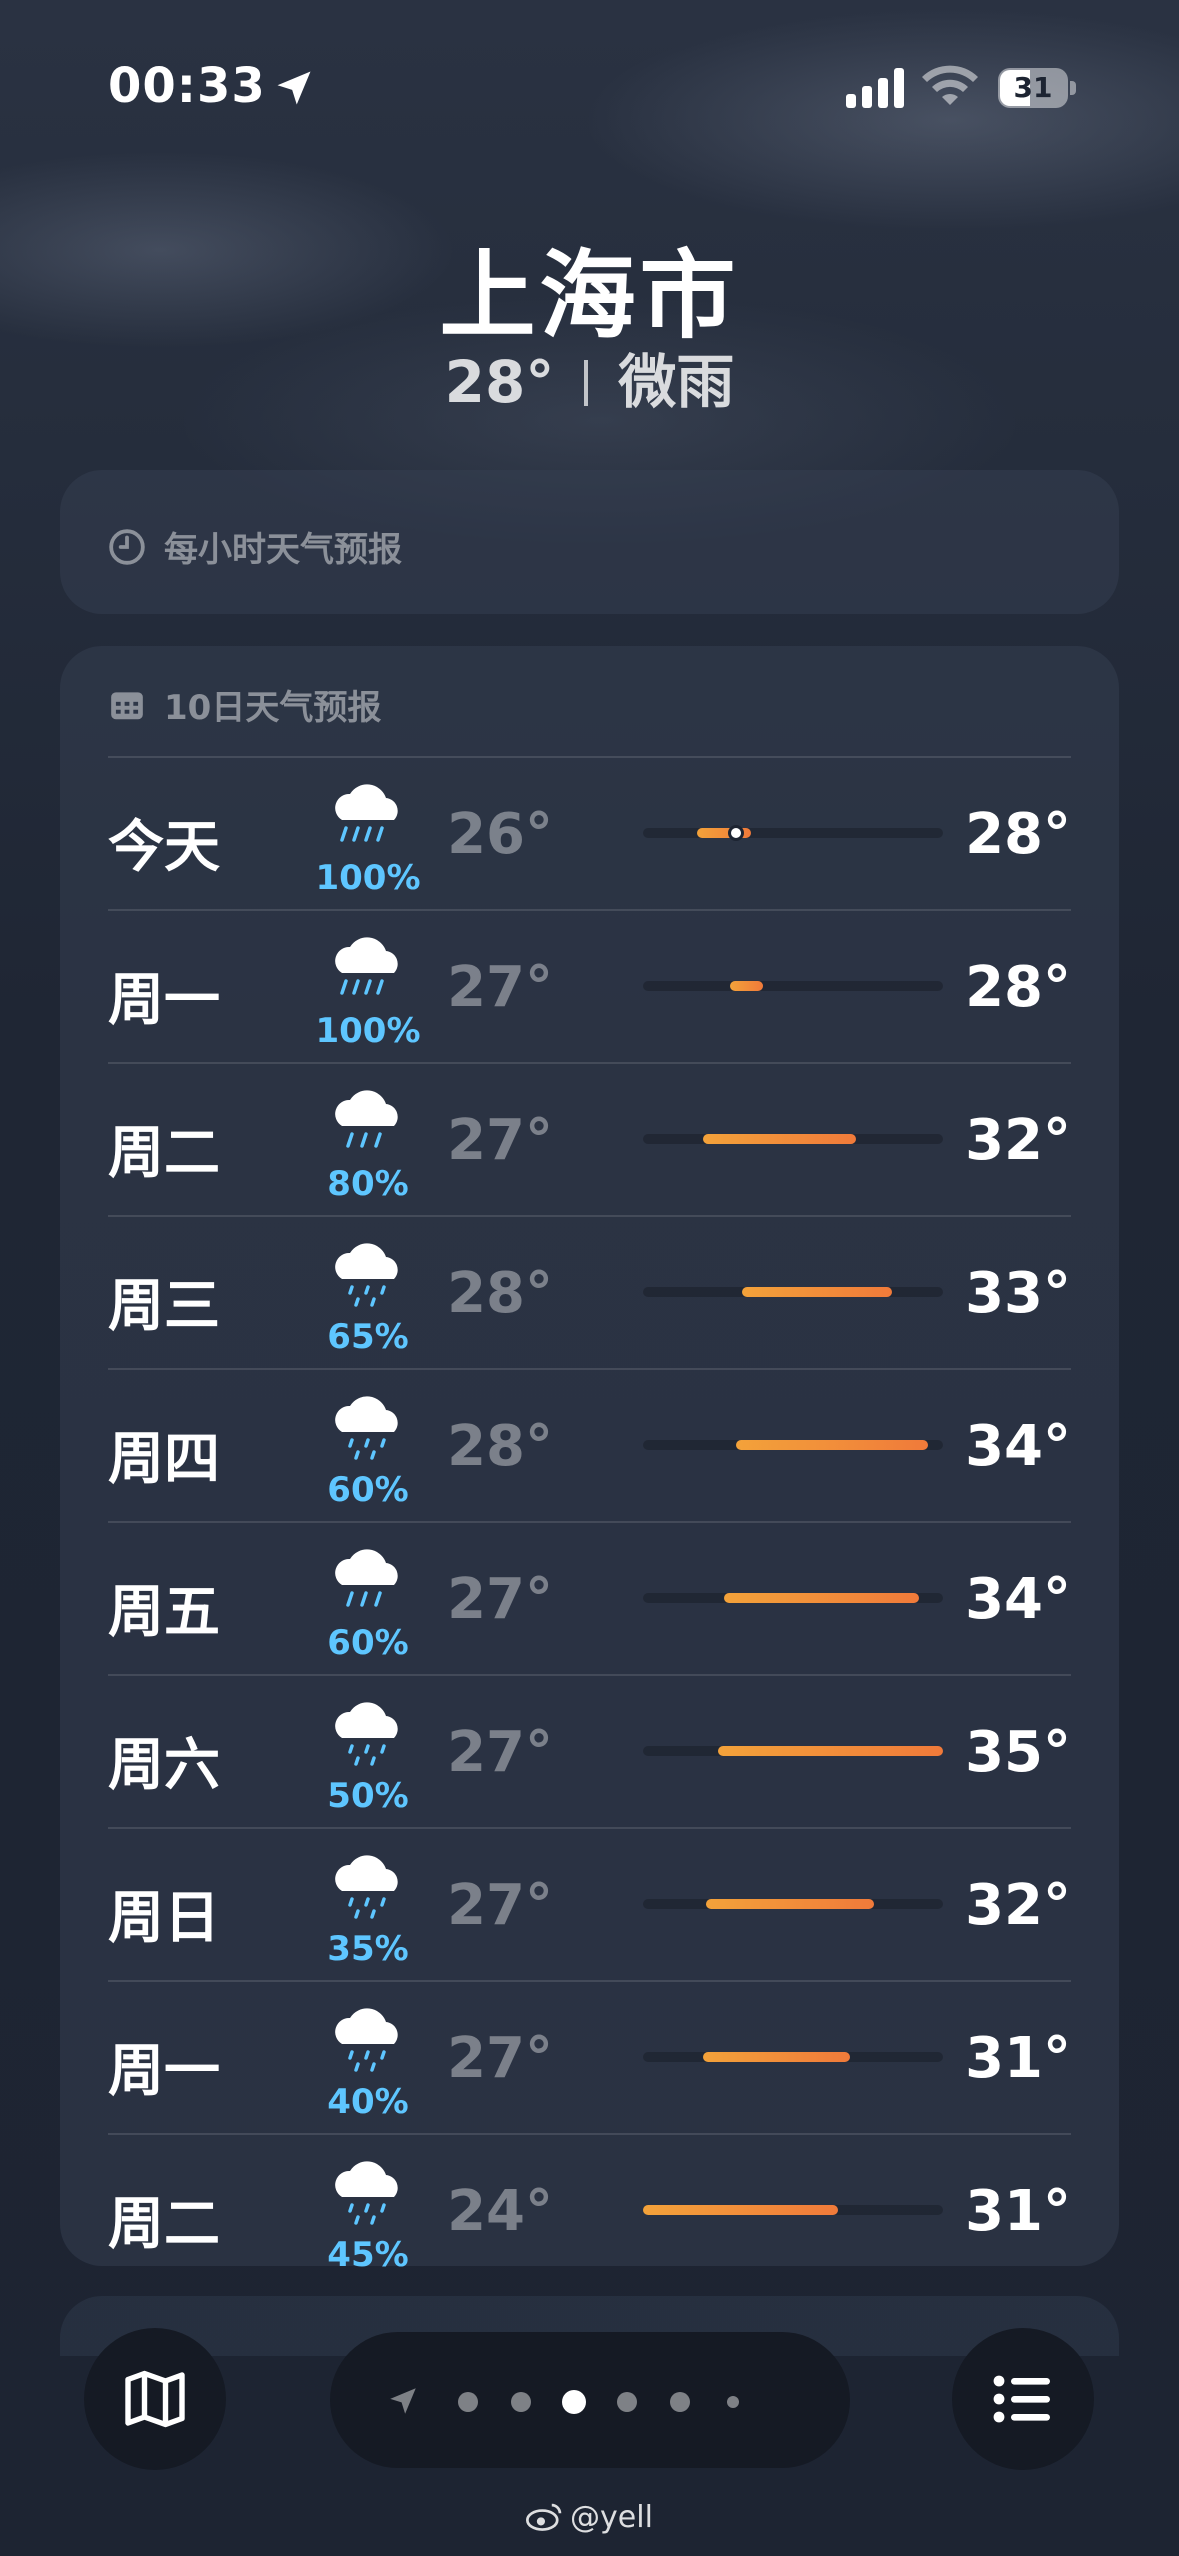  Describe the element at coordinates (368, 1031) in the screenshot. I see `precipitation-chance: 100%` at that location.